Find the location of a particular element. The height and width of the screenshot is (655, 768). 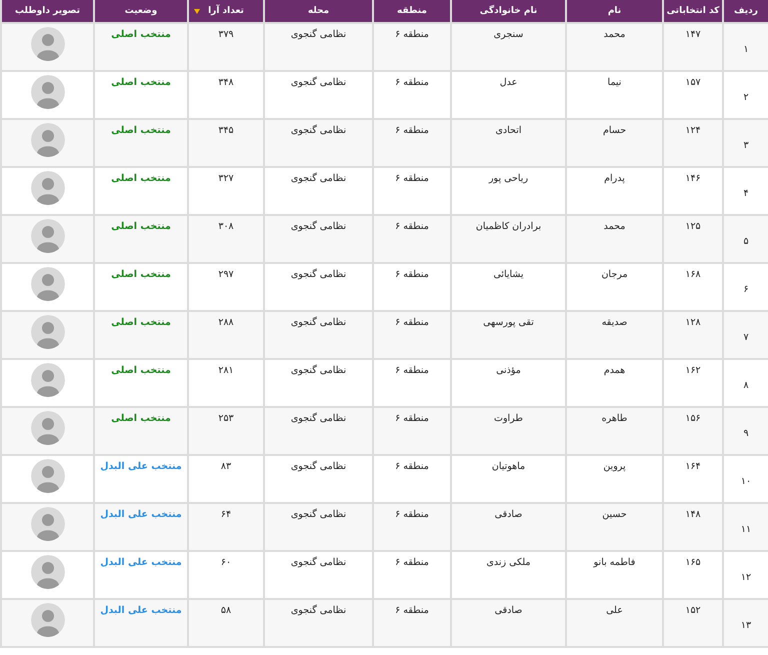

table-cell: ریاحی پور is located at coordinates (508, 178).